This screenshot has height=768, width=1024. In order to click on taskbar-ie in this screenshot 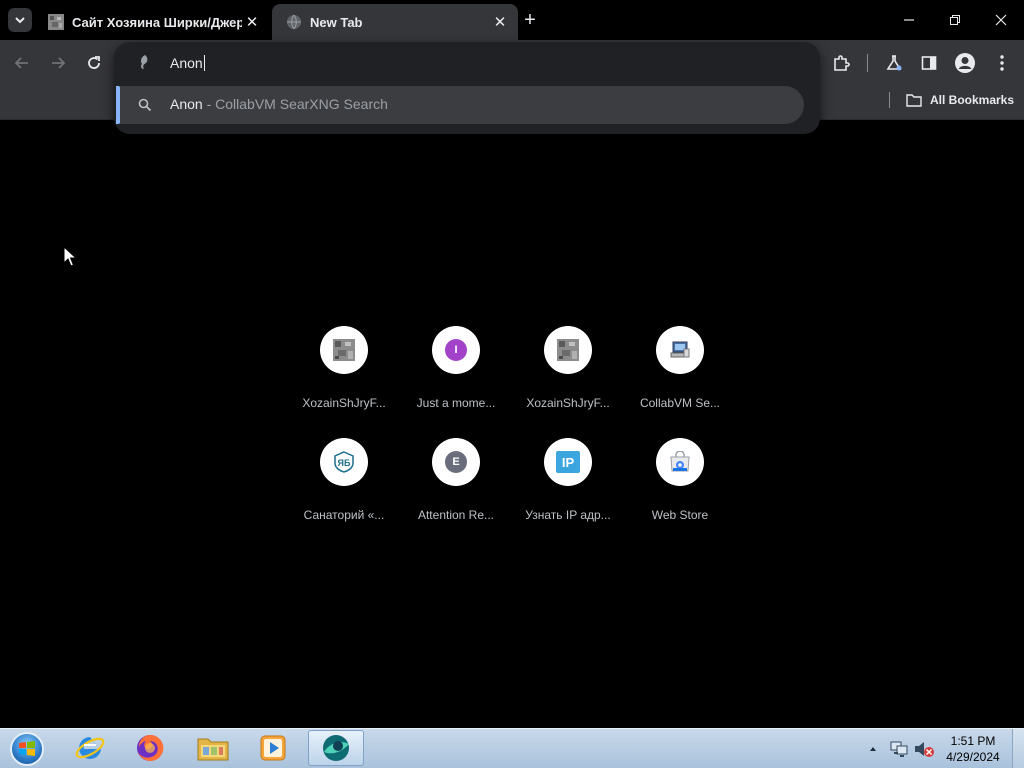, I will do `click(90, 748)`.